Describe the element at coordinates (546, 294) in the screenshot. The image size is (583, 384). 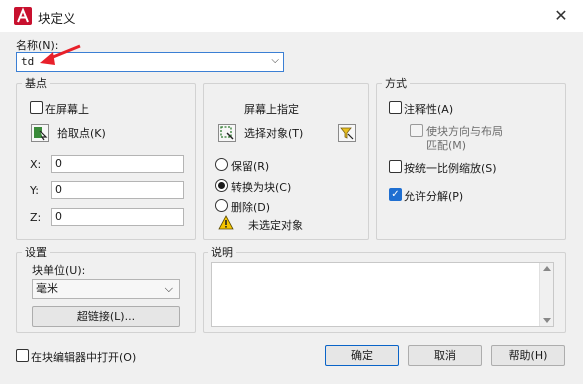
I see `description-scrollbar` at that location.